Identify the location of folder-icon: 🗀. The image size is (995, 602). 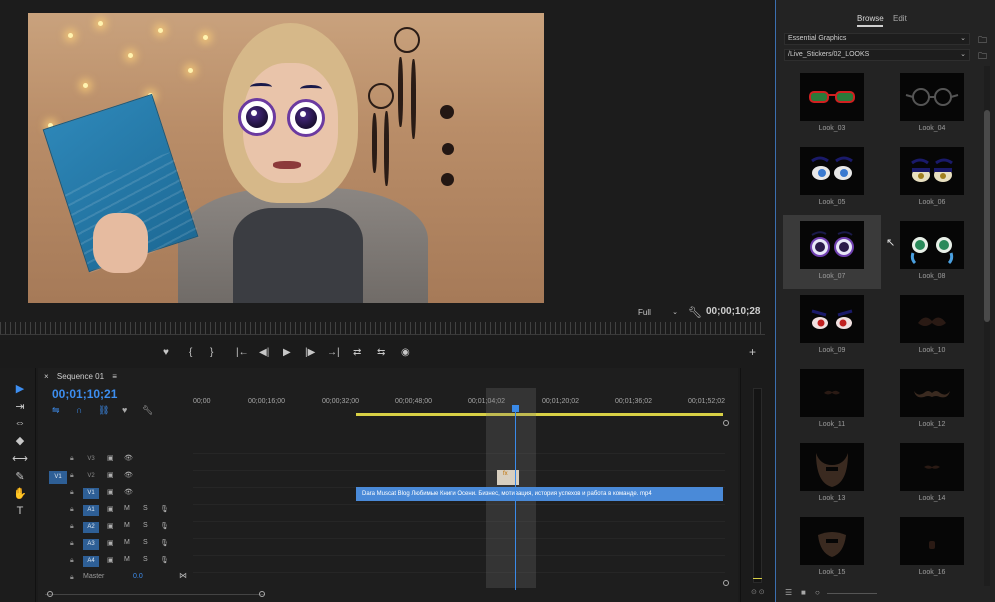
(982, 57).